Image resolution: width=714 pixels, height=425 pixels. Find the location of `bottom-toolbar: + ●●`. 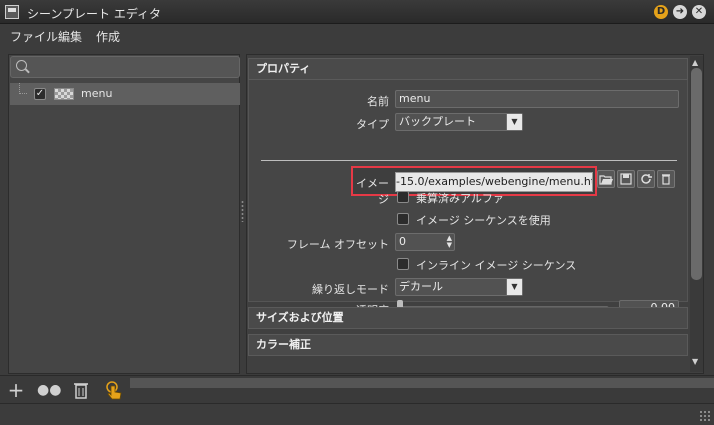

bottom-toolbar: + ●● is located at coordinates (357, 389).